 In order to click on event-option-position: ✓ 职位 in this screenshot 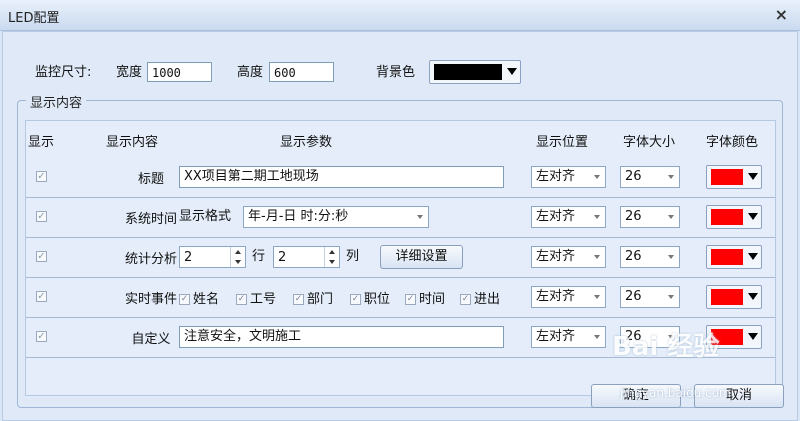, I will do `click(370, 297)`.